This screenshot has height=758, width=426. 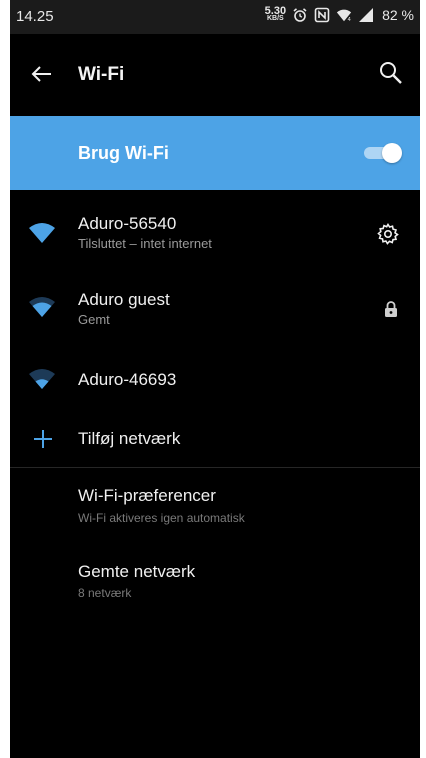 What do you see at coordinates (161, 518) in the screenshot?
I see `wifi-preferences-subtitle: Wi-Fi aktiveres igen automatisk` at bounding box center [161, 518].